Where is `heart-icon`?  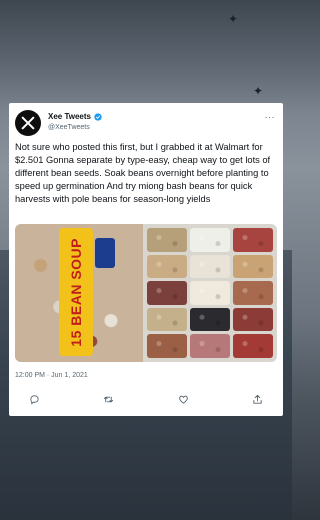
heart-icon is located at coordinates (183, 399).